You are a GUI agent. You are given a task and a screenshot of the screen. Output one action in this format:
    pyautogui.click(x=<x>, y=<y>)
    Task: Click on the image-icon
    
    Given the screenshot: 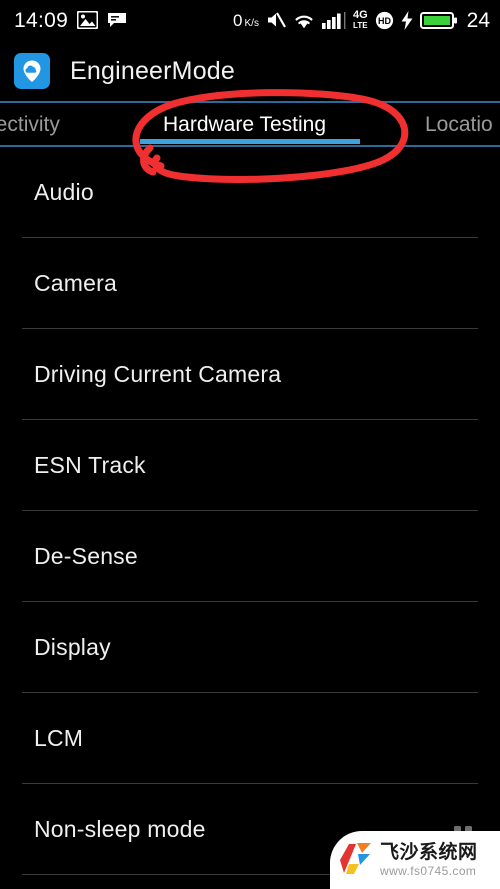 What is the action you would take?
    pyautogui.click(x=88, y=20)
    